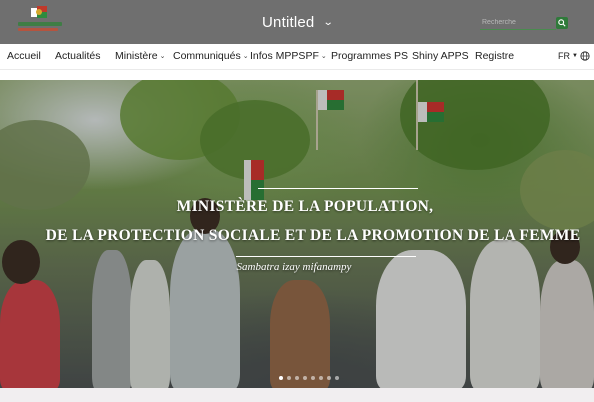 This screenshot has height=402, width=594. I want to click on caret-down-icon: ▼, so click(575, 56).